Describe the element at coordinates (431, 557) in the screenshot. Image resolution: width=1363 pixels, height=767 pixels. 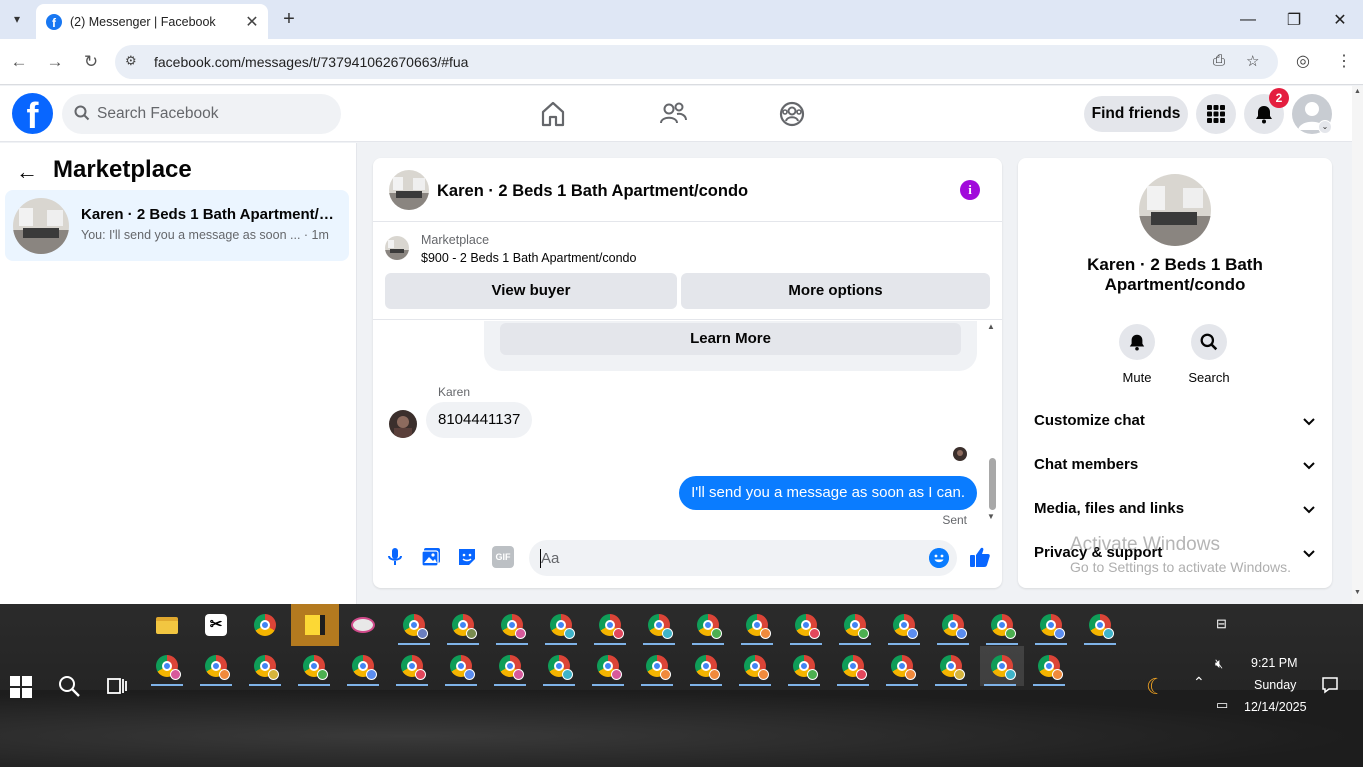
I see `photo-icon` at that location.